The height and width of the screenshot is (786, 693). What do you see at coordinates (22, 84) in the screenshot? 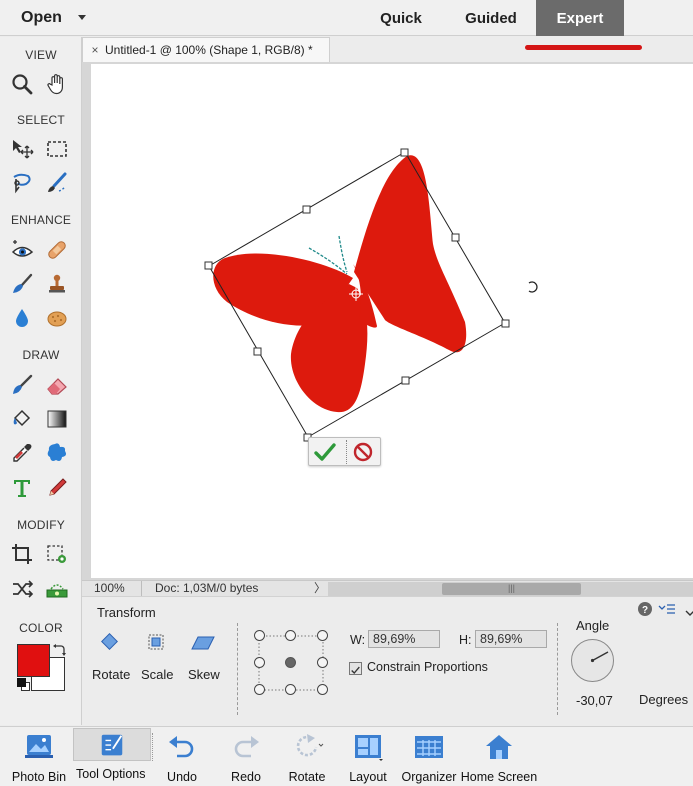
I see `zoom-tool` at bounding box center [22, 84].